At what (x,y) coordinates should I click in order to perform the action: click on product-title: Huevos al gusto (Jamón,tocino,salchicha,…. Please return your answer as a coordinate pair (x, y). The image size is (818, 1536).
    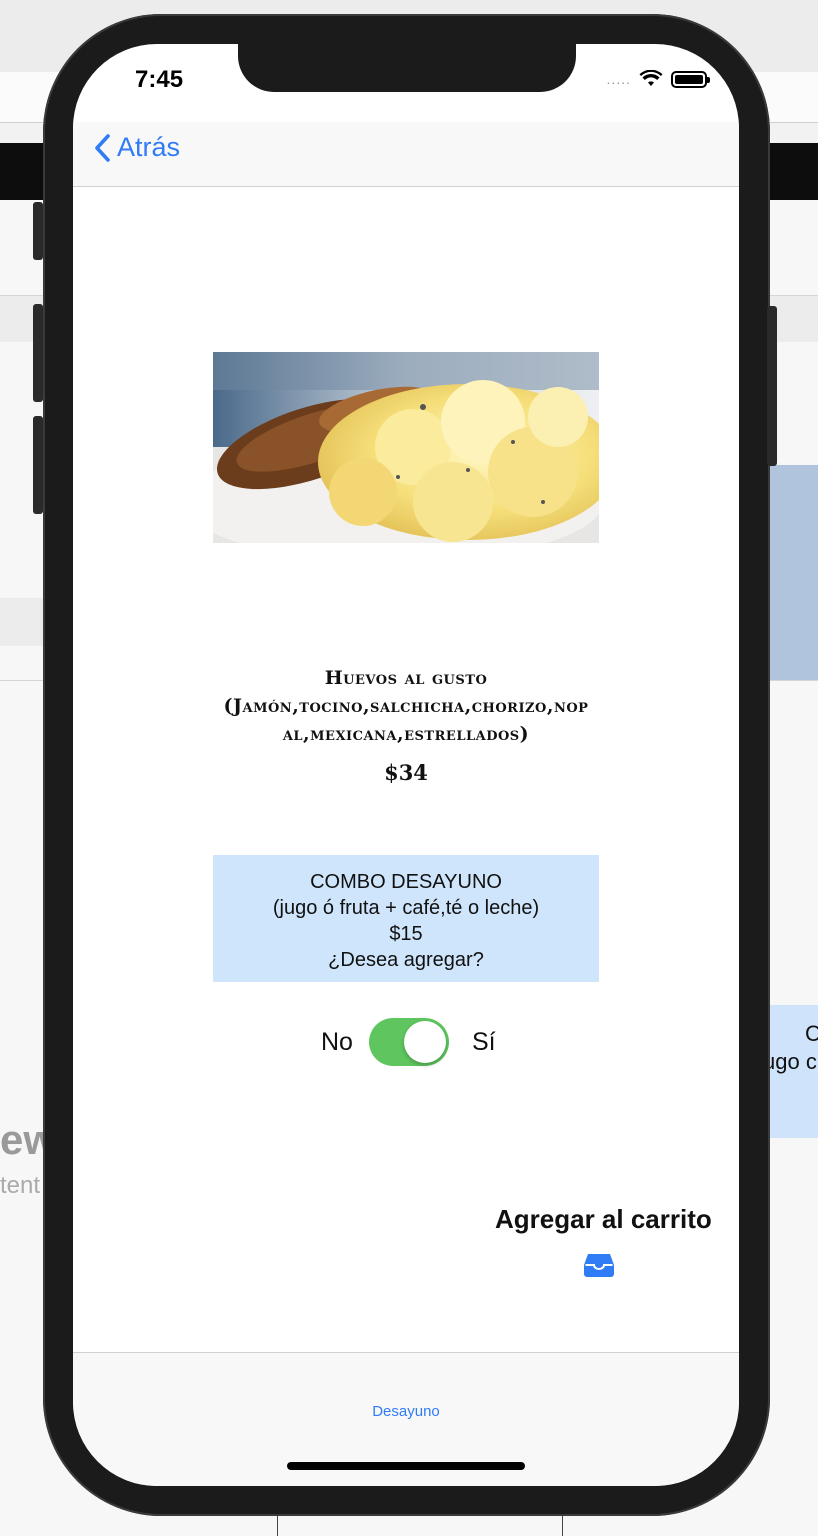
    Looking at the image, I should click on (406, 706).